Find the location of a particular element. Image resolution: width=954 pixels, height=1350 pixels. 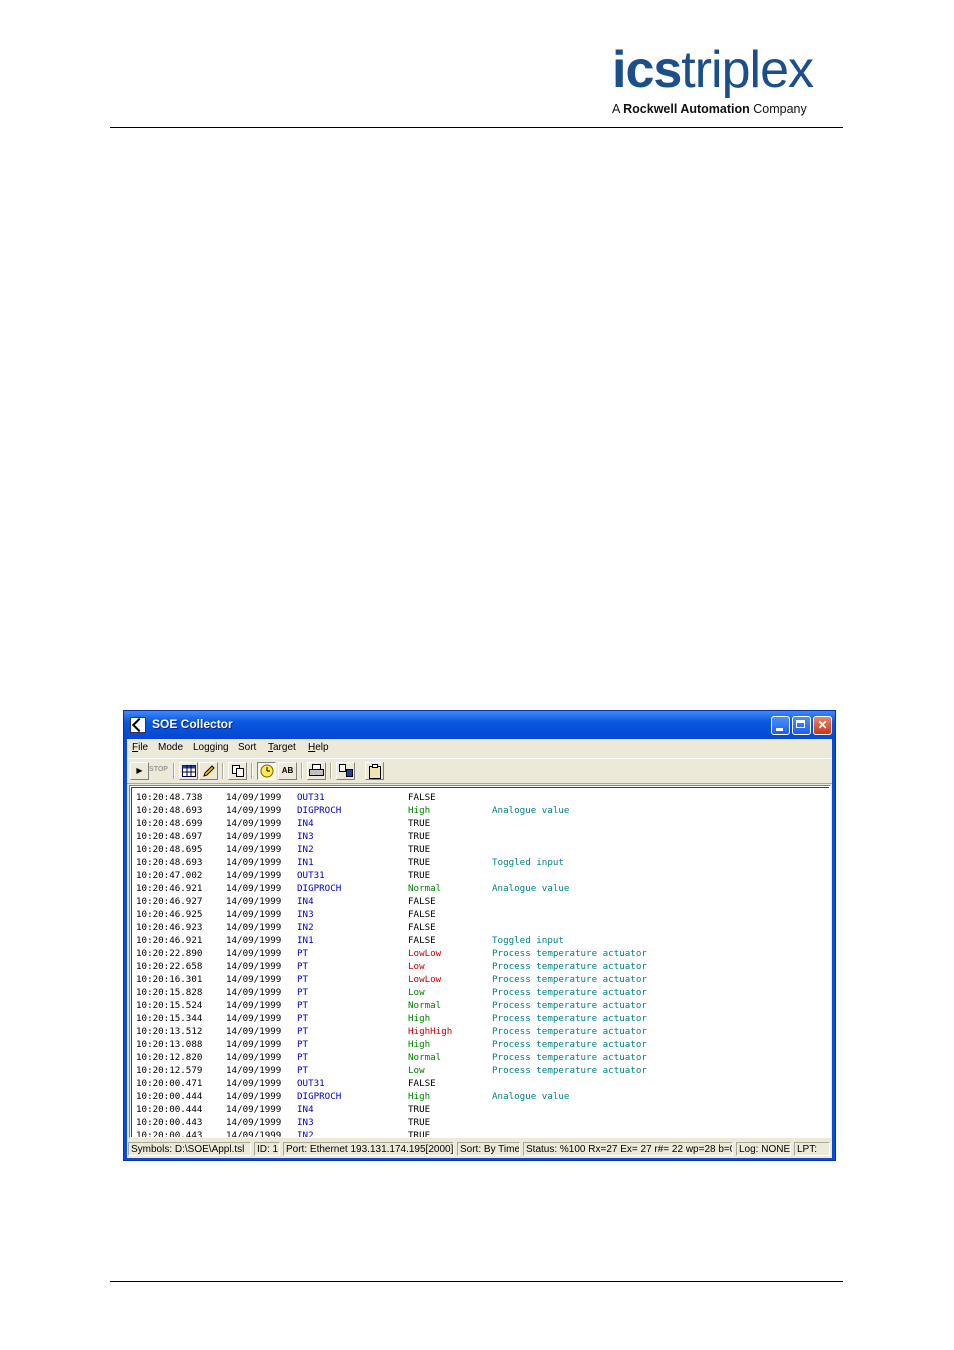

minimize-button is located at coordinates (780, 725).